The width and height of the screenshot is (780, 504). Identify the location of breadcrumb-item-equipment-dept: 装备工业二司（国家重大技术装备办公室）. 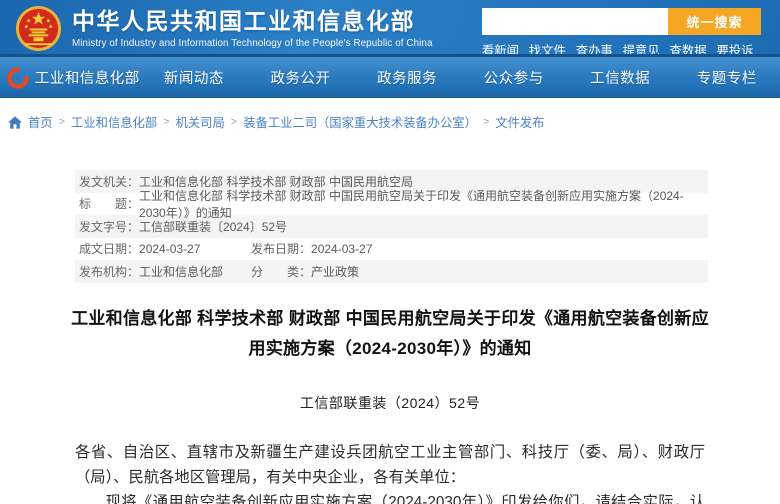
(360, 122).